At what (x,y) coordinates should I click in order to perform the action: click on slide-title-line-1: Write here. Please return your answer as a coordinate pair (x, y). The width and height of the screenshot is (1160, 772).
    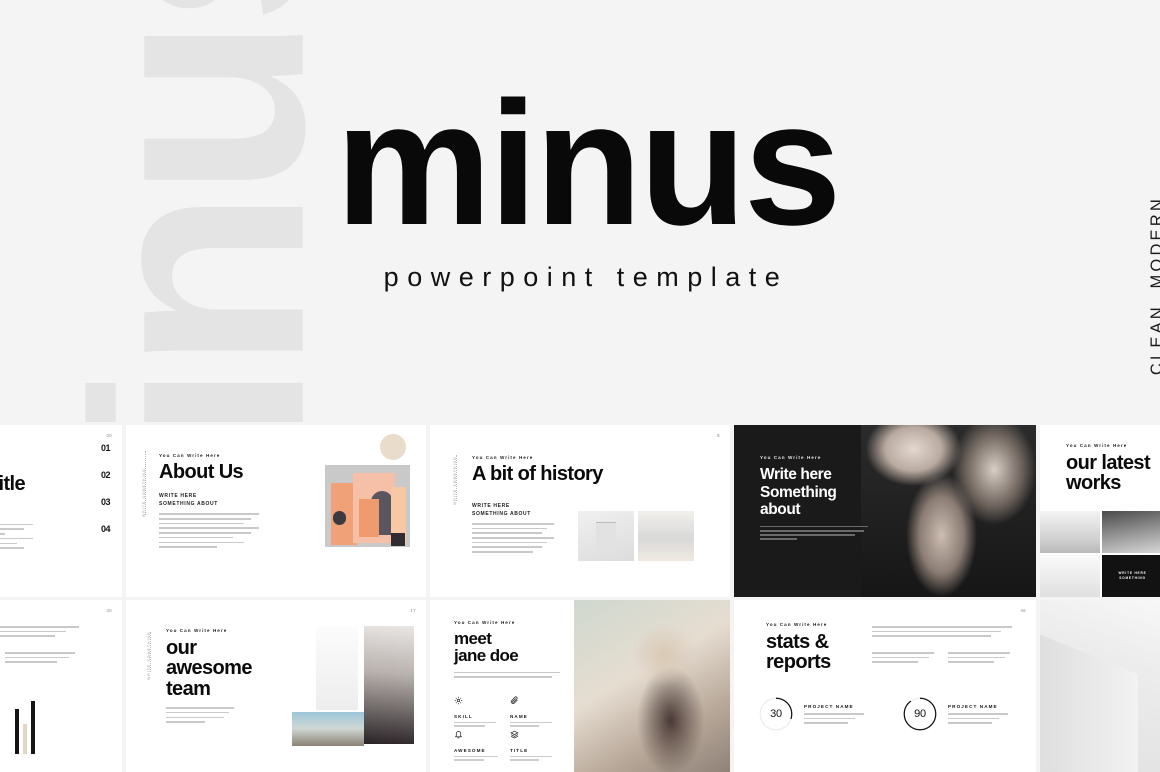
    Looking at the image, I should click on (796, 474).